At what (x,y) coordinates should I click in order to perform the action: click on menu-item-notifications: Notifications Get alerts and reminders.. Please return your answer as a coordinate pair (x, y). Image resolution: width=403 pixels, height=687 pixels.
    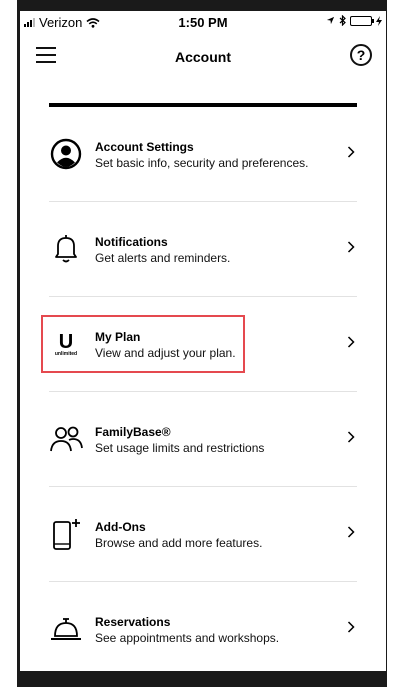
    Looking at the image, I should click on (203, 249).